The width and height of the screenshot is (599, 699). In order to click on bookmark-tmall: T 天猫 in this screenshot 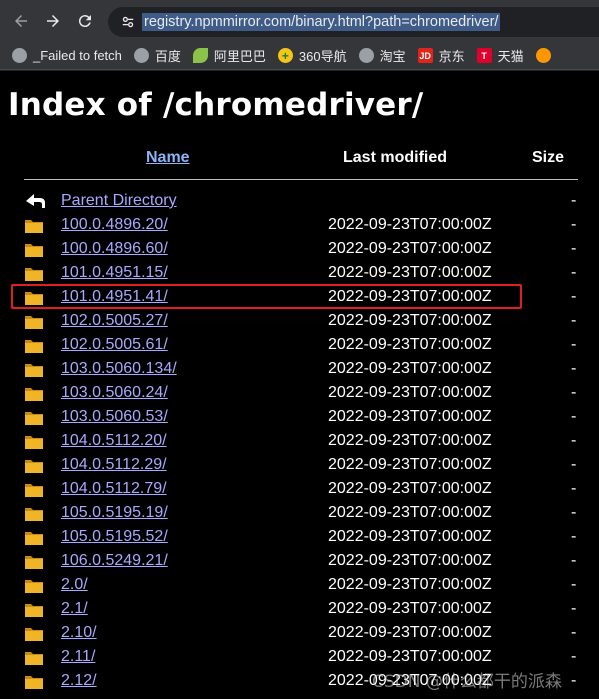, I will do `click(500, 55)`.